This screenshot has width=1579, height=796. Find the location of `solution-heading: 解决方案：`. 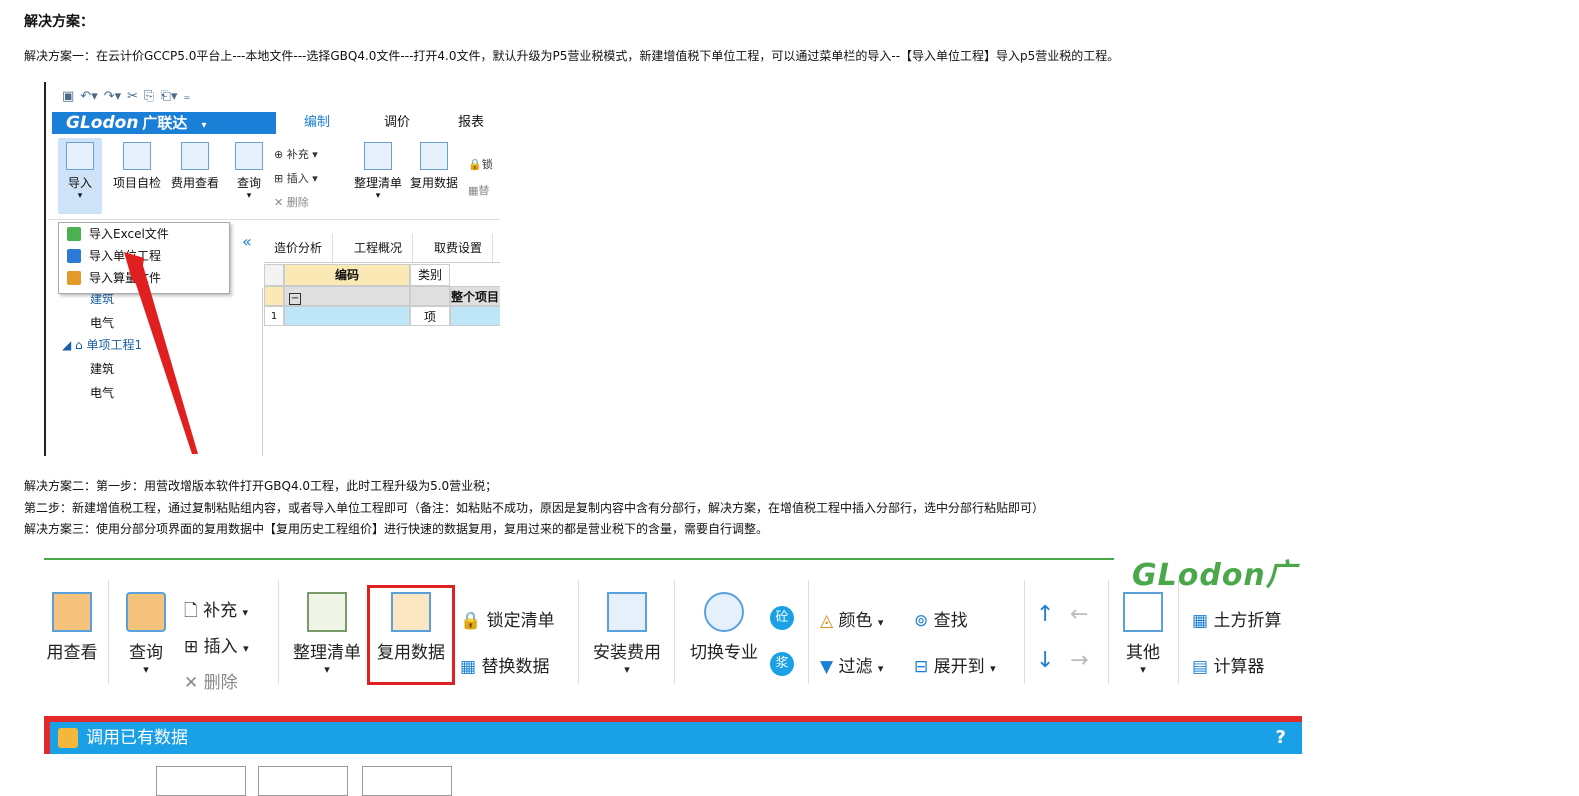

solution-heading: 解决方案： is located at coordinates (59, 22).